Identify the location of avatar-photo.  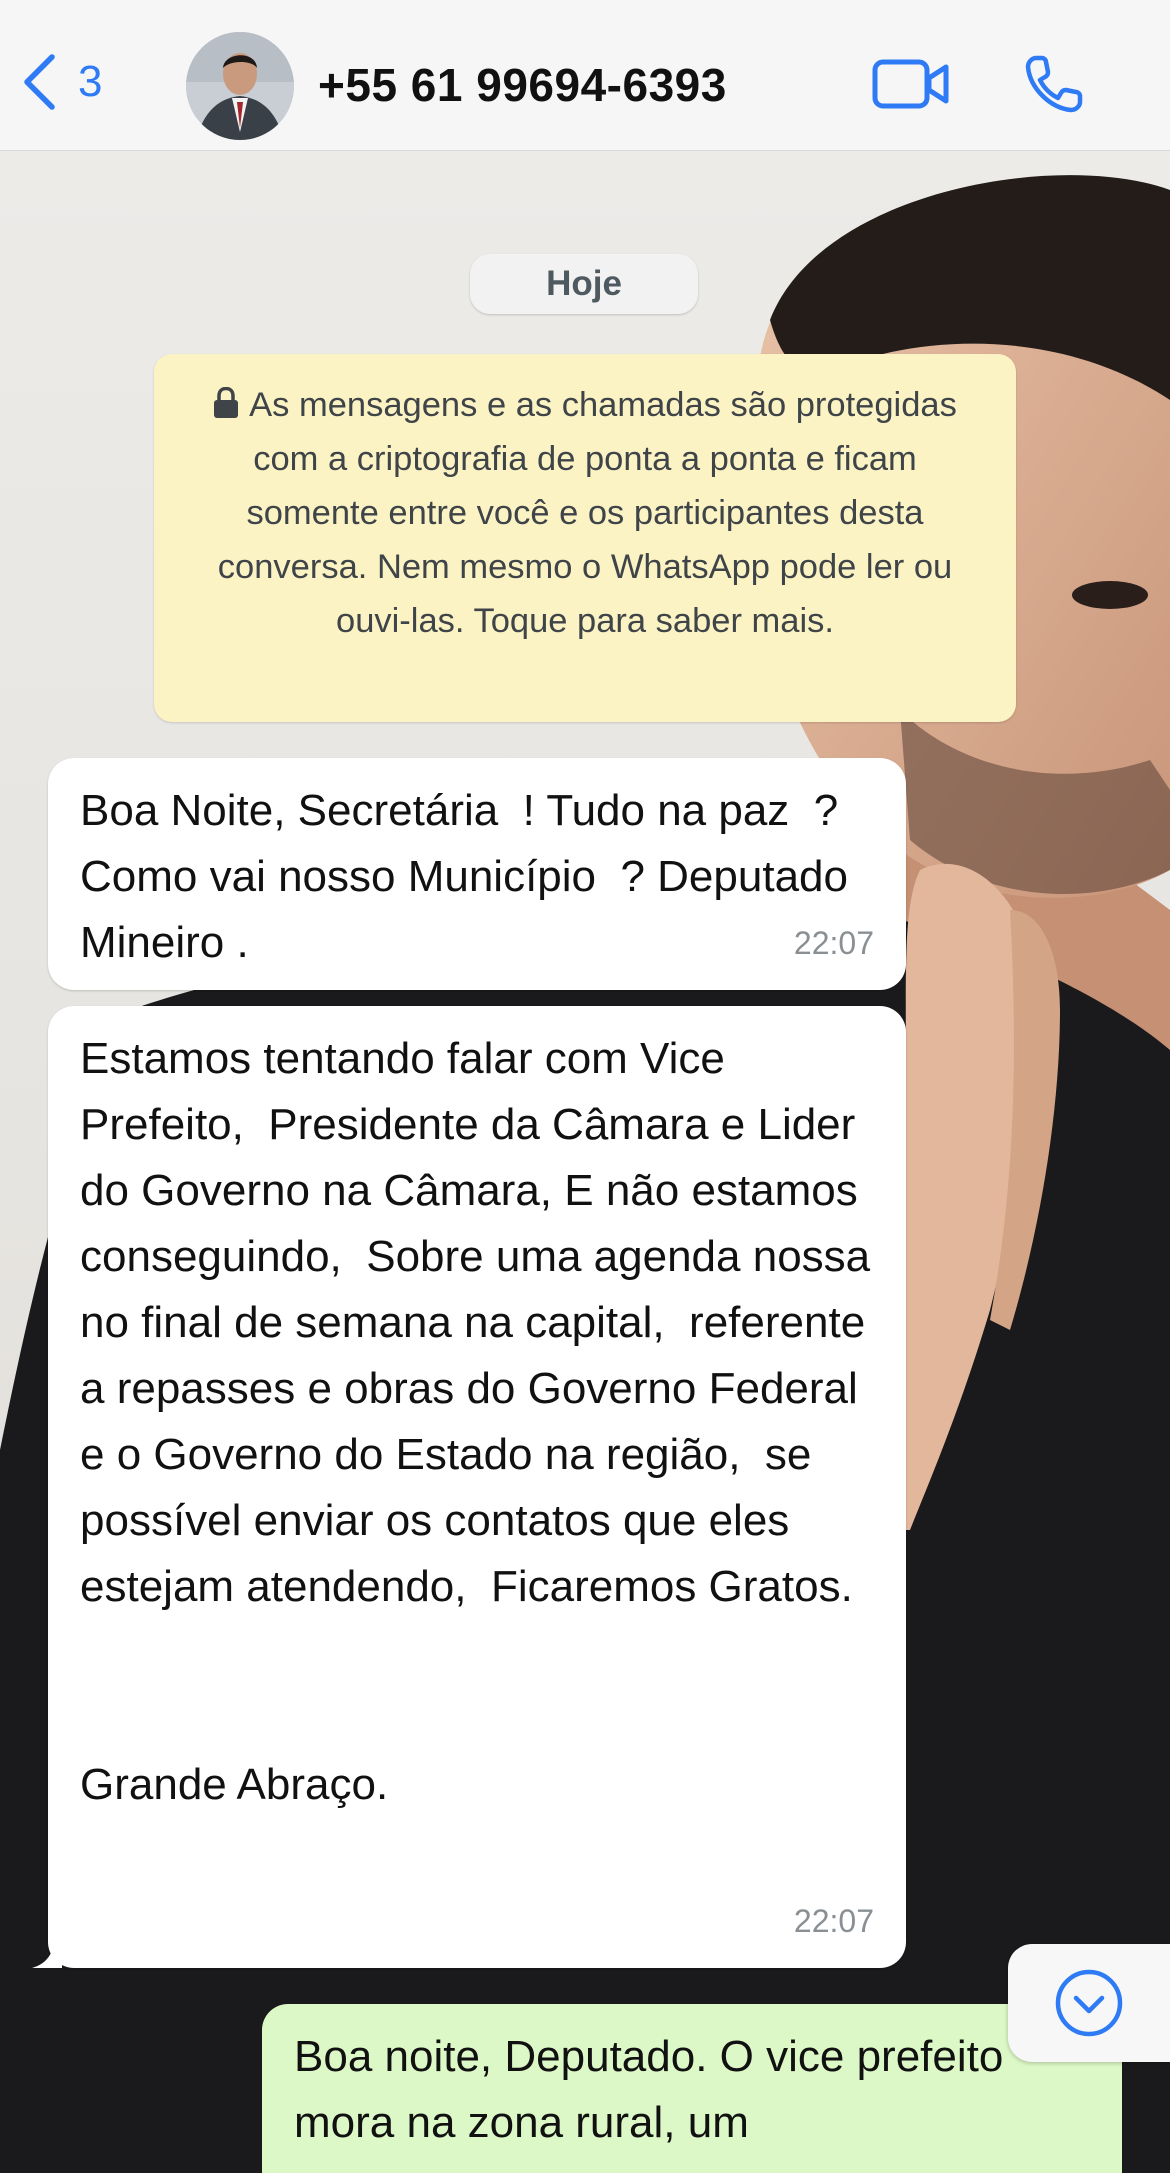
(240, 86).